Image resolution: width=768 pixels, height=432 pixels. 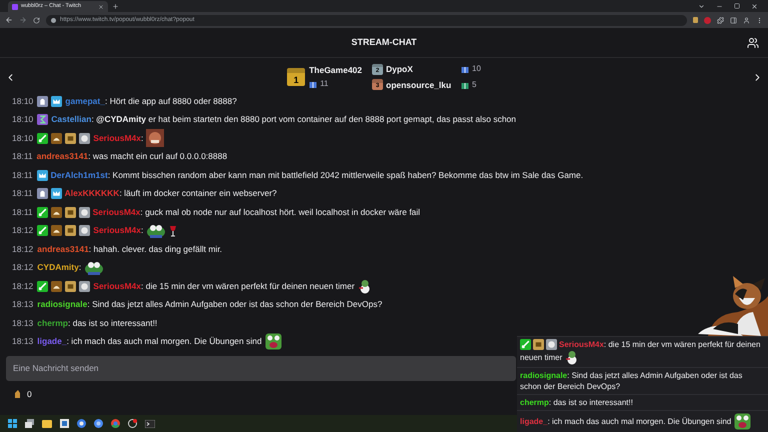 What do you see at coordinates (113, 323) in the screenshot?
I see `message-text: : das ist so interessant!!` at bounding box center [113, 323].